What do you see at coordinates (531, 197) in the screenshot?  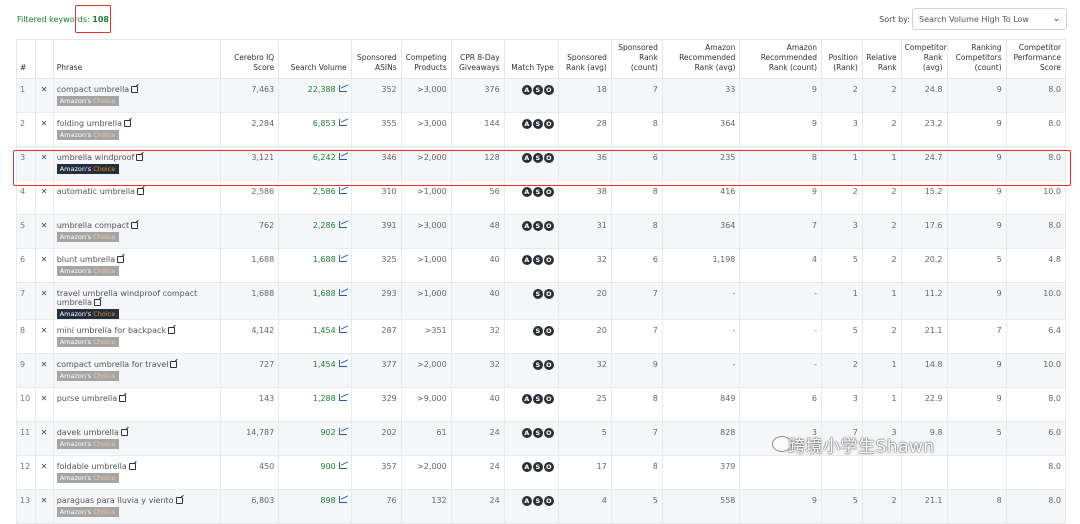 I see `match-type-cell: ASO` at bounding box center [531, 197].